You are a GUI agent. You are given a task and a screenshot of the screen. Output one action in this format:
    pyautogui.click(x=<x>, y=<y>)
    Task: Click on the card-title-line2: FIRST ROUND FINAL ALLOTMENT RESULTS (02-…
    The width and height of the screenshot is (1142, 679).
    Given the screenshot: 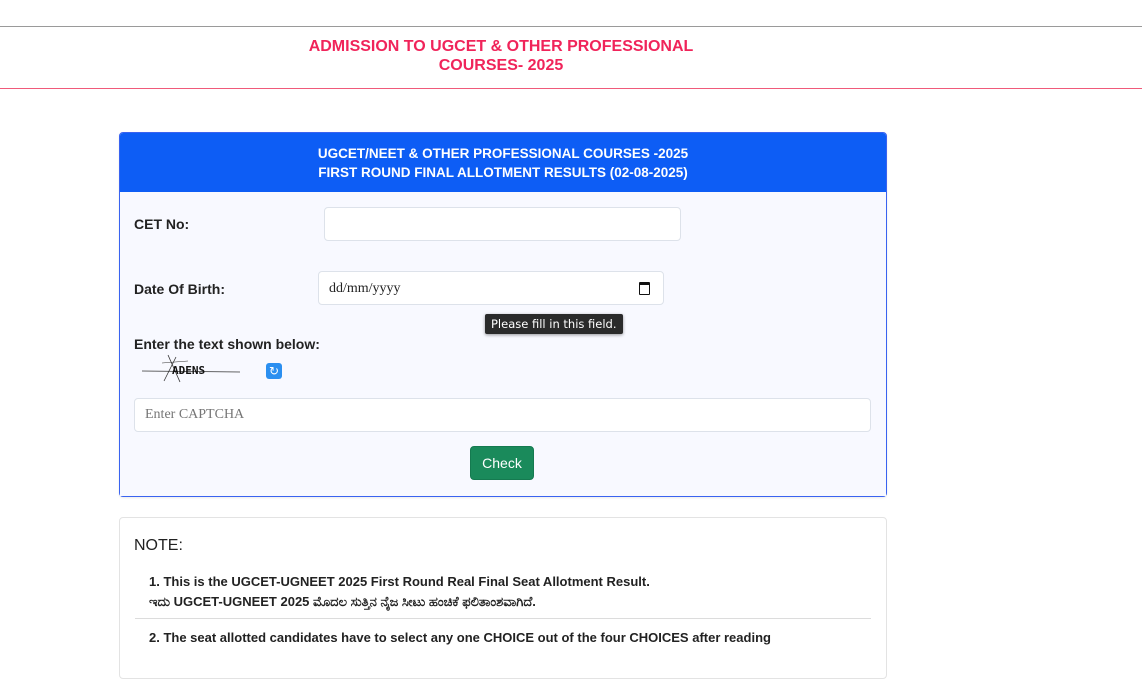 What is the action you would take?
    pyautogui.click(x=503, y=172)
    